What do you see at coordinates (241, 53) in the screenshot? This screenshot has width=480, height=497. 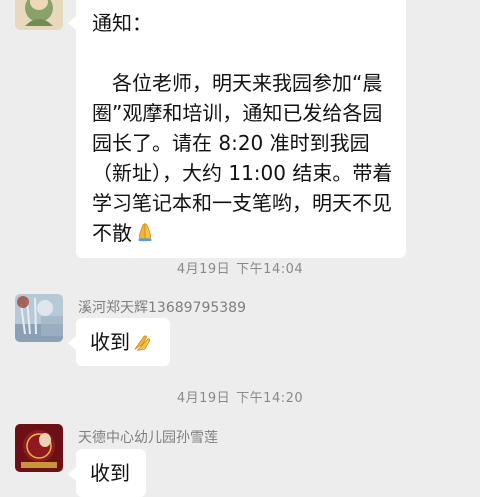 I see `message-line` at bounding box center [241, 53].